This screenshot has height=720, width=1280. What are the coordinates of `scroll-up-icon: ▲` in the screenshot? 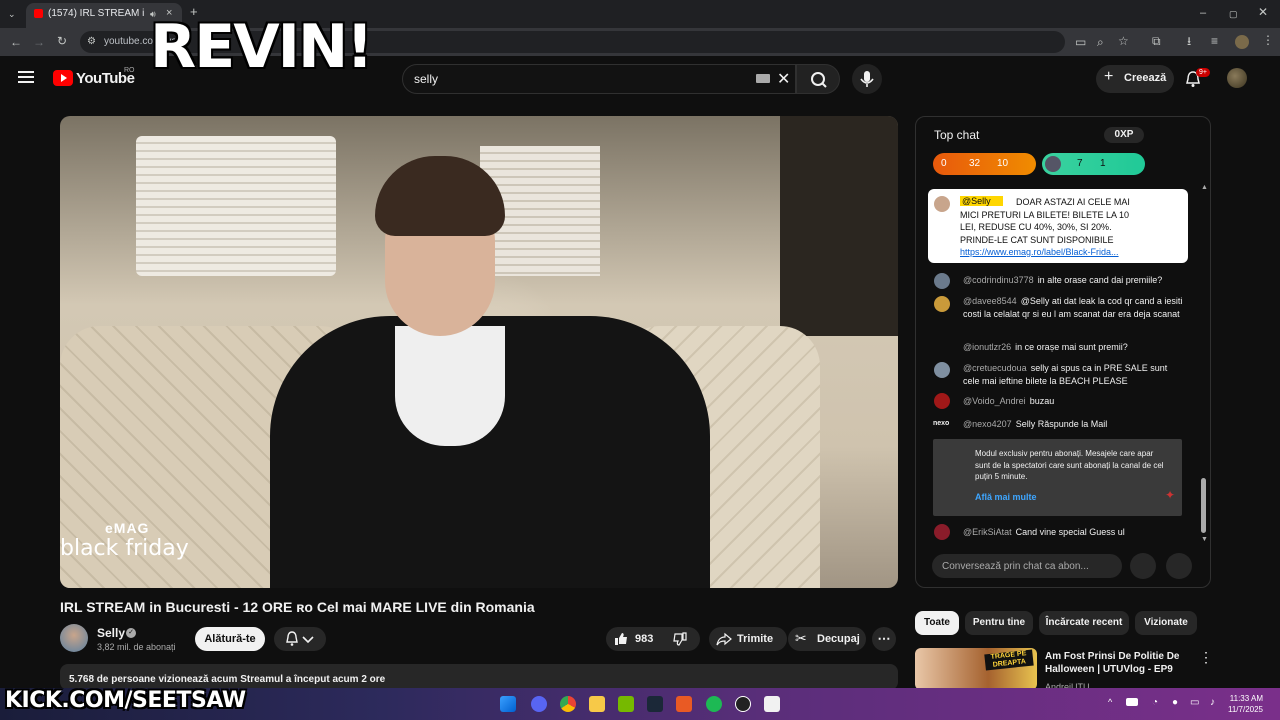 It's located at (1204, 187).